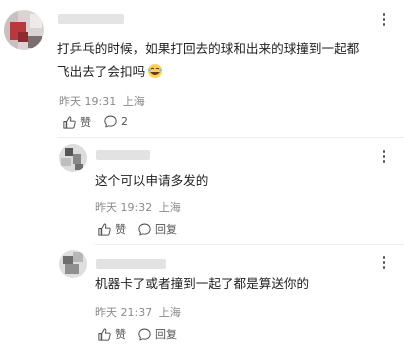 This screenshot has height=349, width=404. Describe the element at coordinates (24, 30) in the screenshot. I see `avatar` at that location.